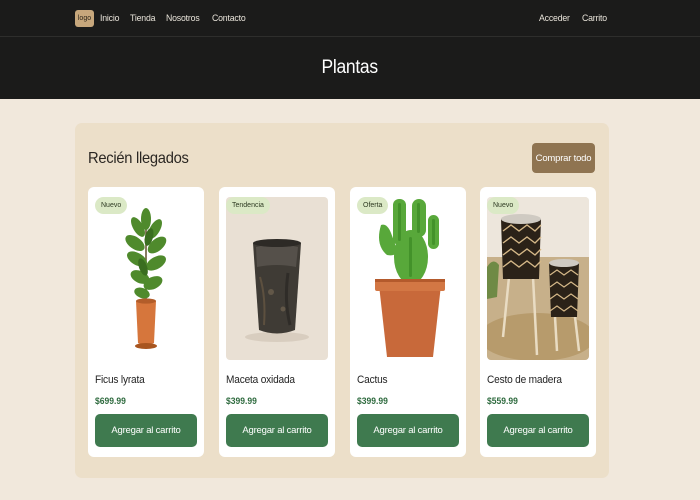 This screenshot has height=500, width=700. I want to click on hero-banner: Plantas, so click(350, 68).